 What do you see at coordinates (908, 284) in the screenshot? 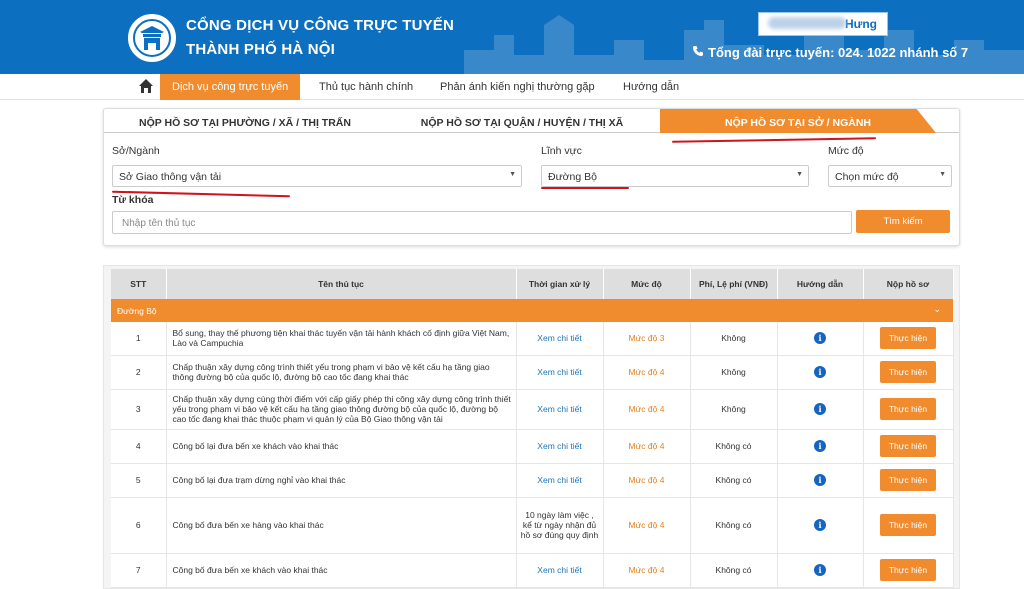
I see `col-header-submit: Nộp hồ sơ` at bounding box center [908, 284].